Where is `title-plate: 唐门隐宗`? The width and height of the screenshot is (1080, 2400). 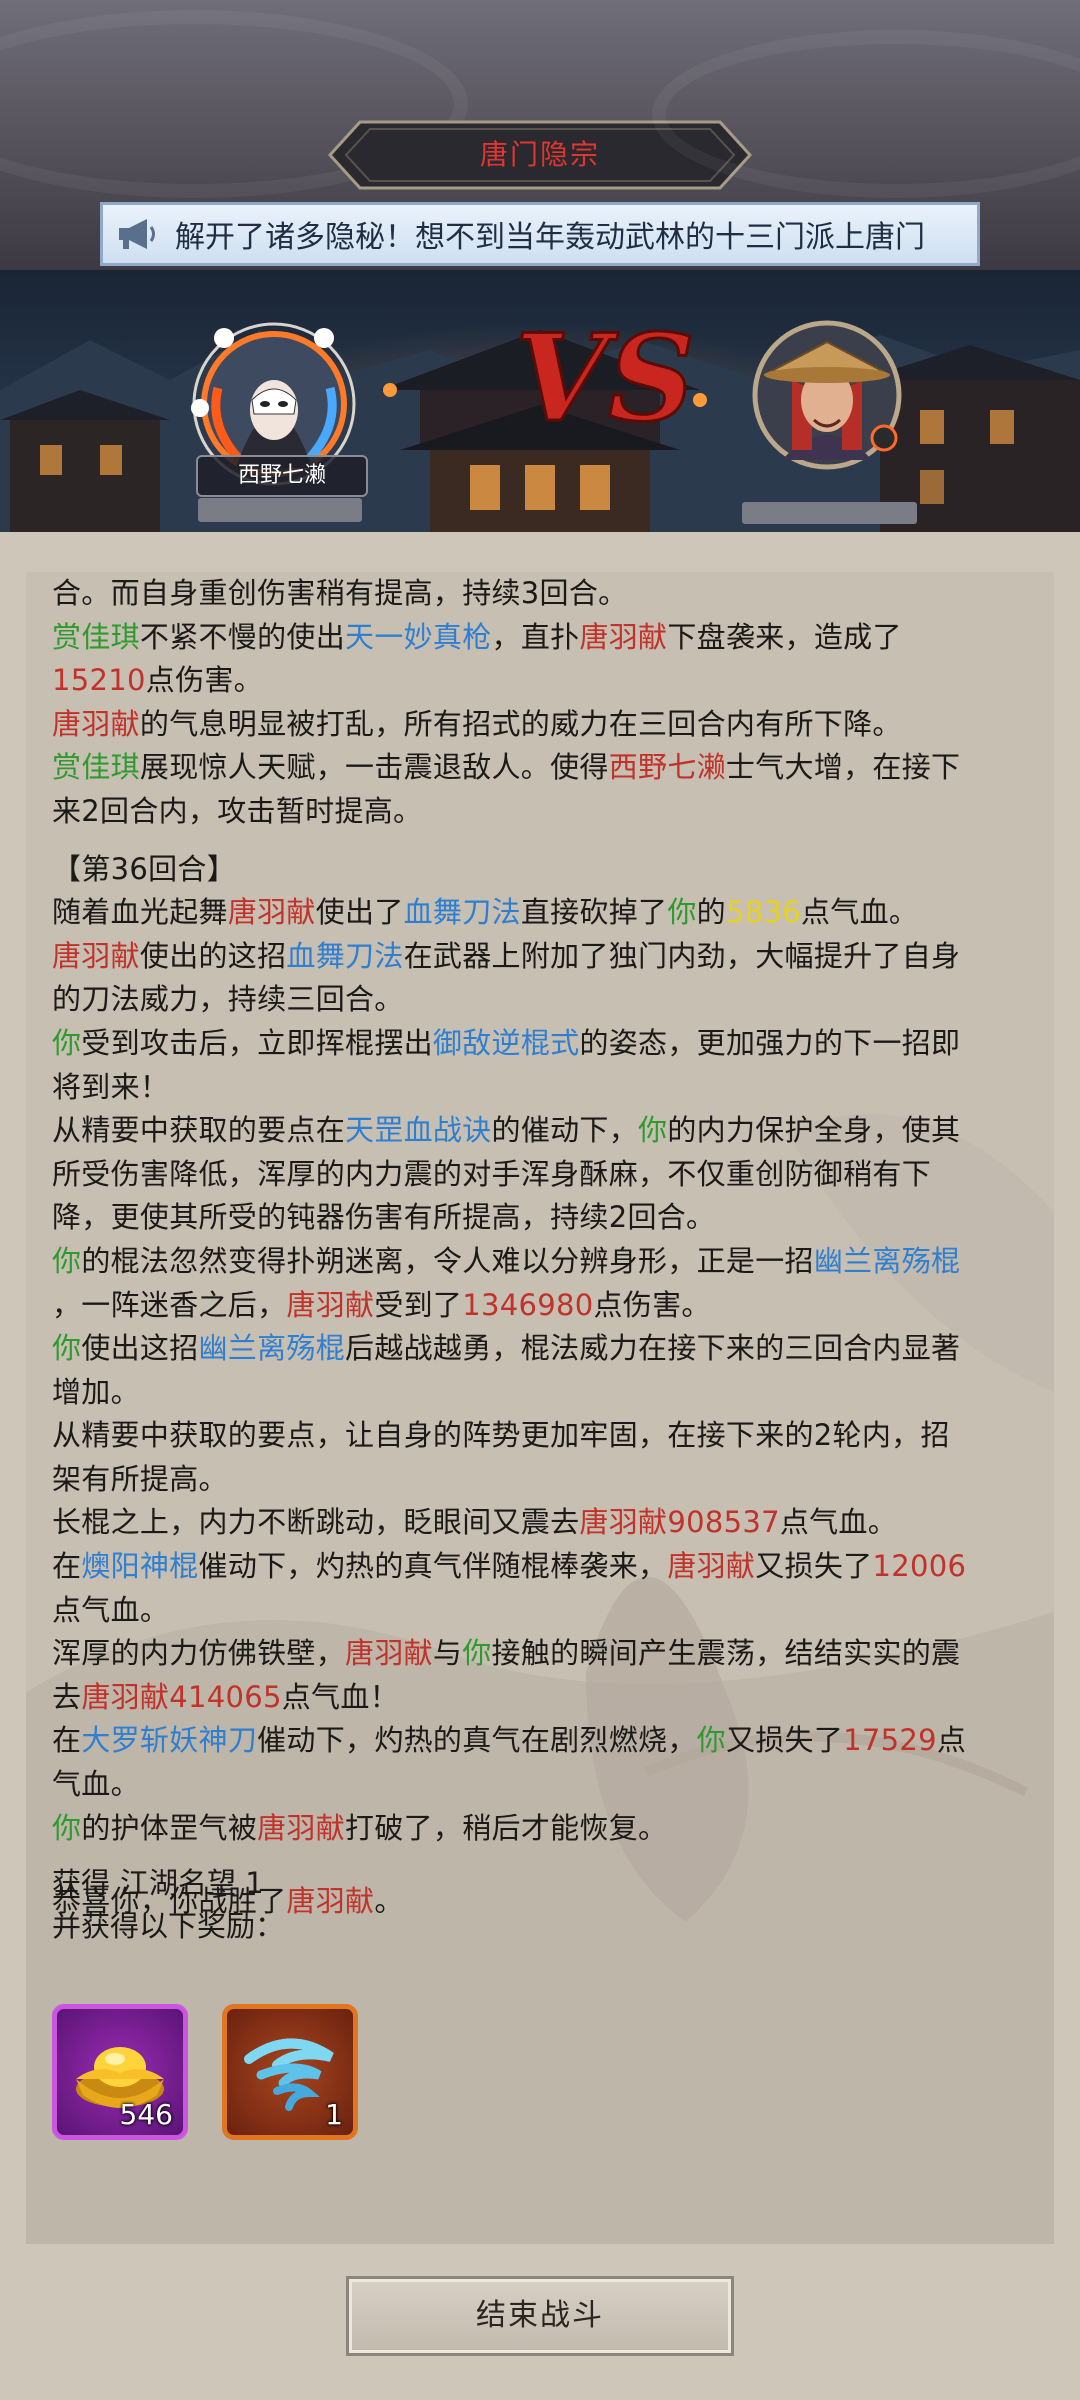
title-plate: 唐门隐宗 is located at coordinates (540, 155).